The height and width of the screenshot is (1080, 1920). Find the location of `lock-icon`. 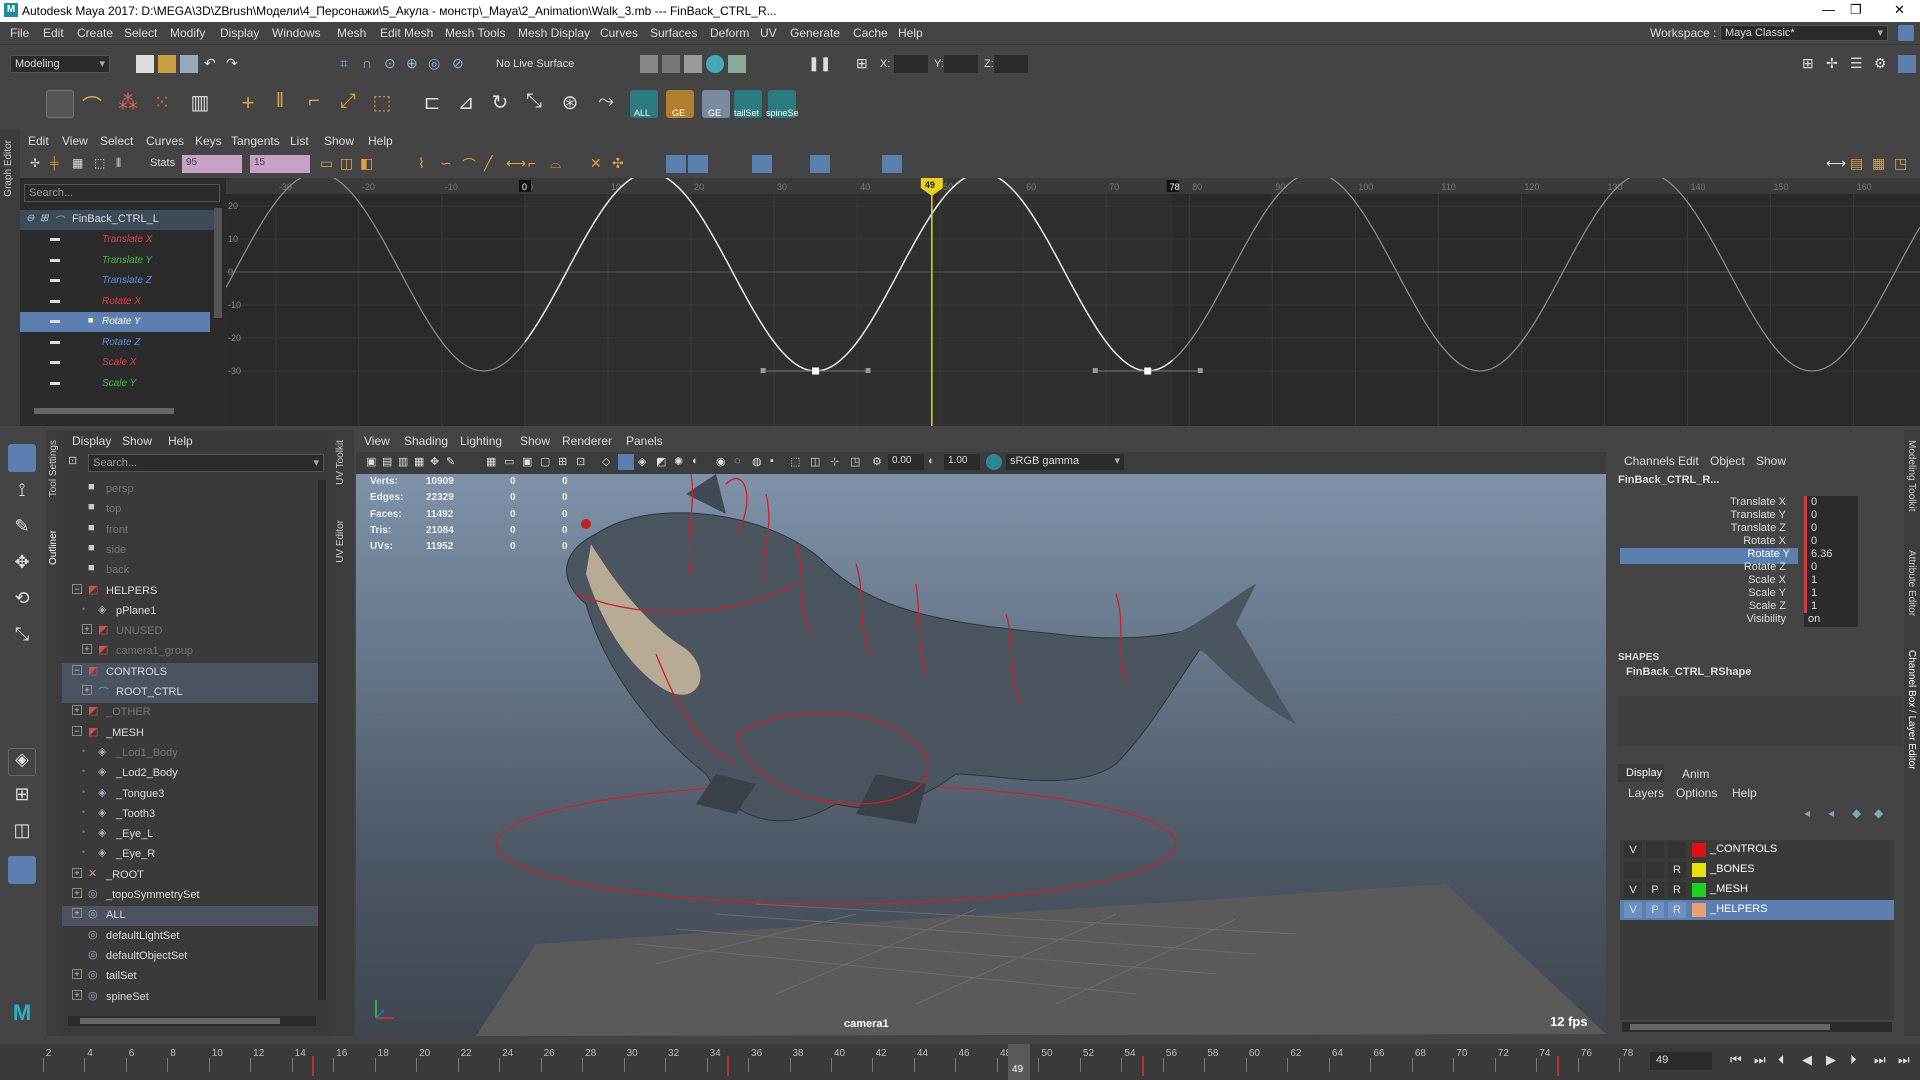

lock-icon is located at coordinates (1906, 33).